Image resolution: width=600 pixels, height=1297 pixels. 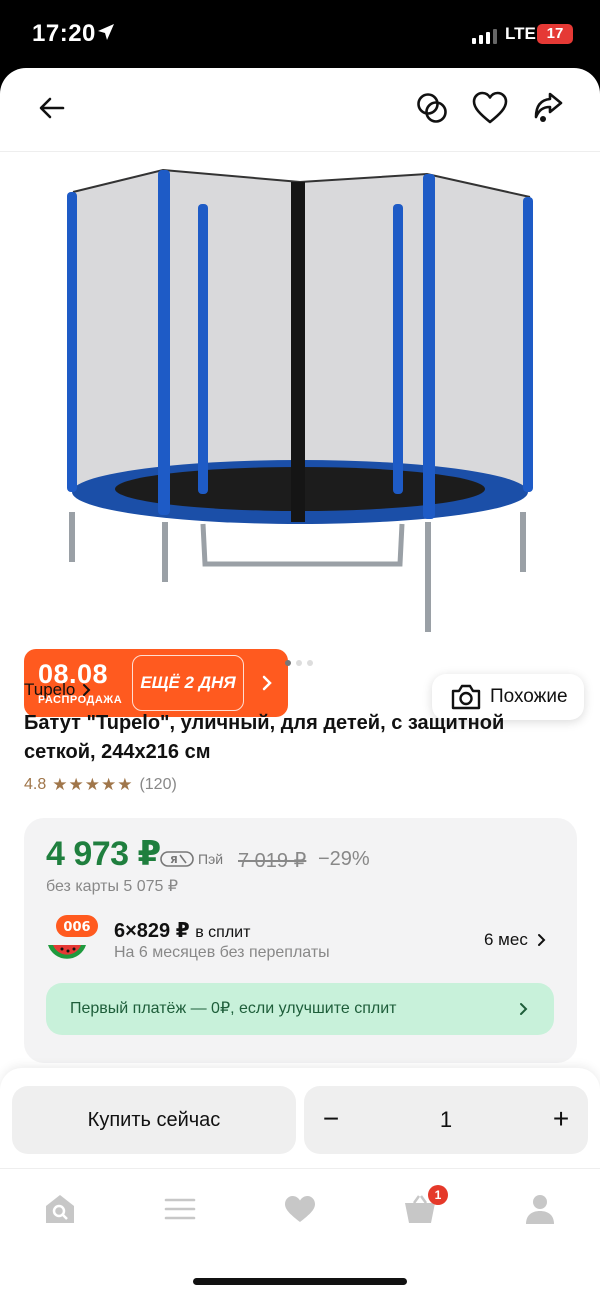 What do you see at coordinates (555, 34) in the screenshot?
I see `battery-icon: 17` at bounding box center [555, 34].